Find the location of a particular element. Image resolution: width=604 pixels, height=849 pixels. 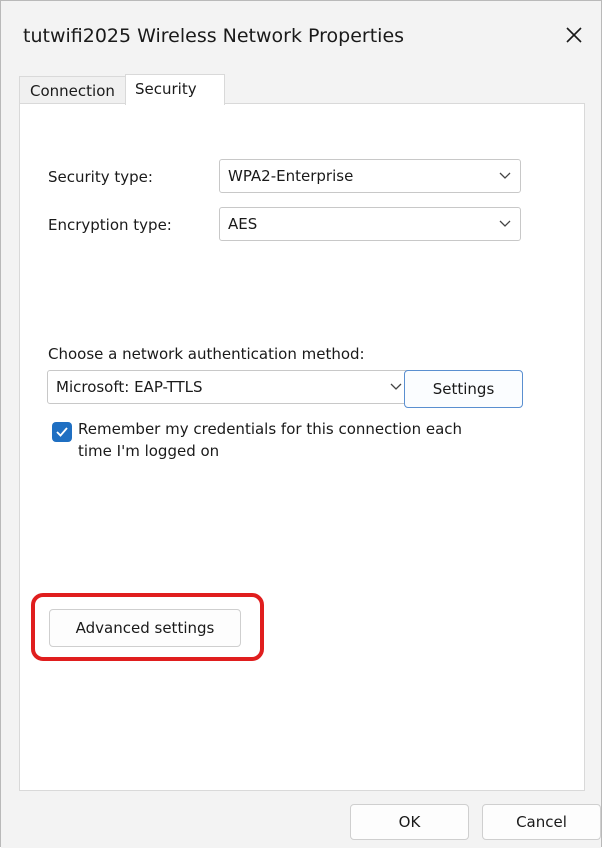

title-bar: tutwifi2025 Wireless Network Properties is located at coordinates (301, 36).